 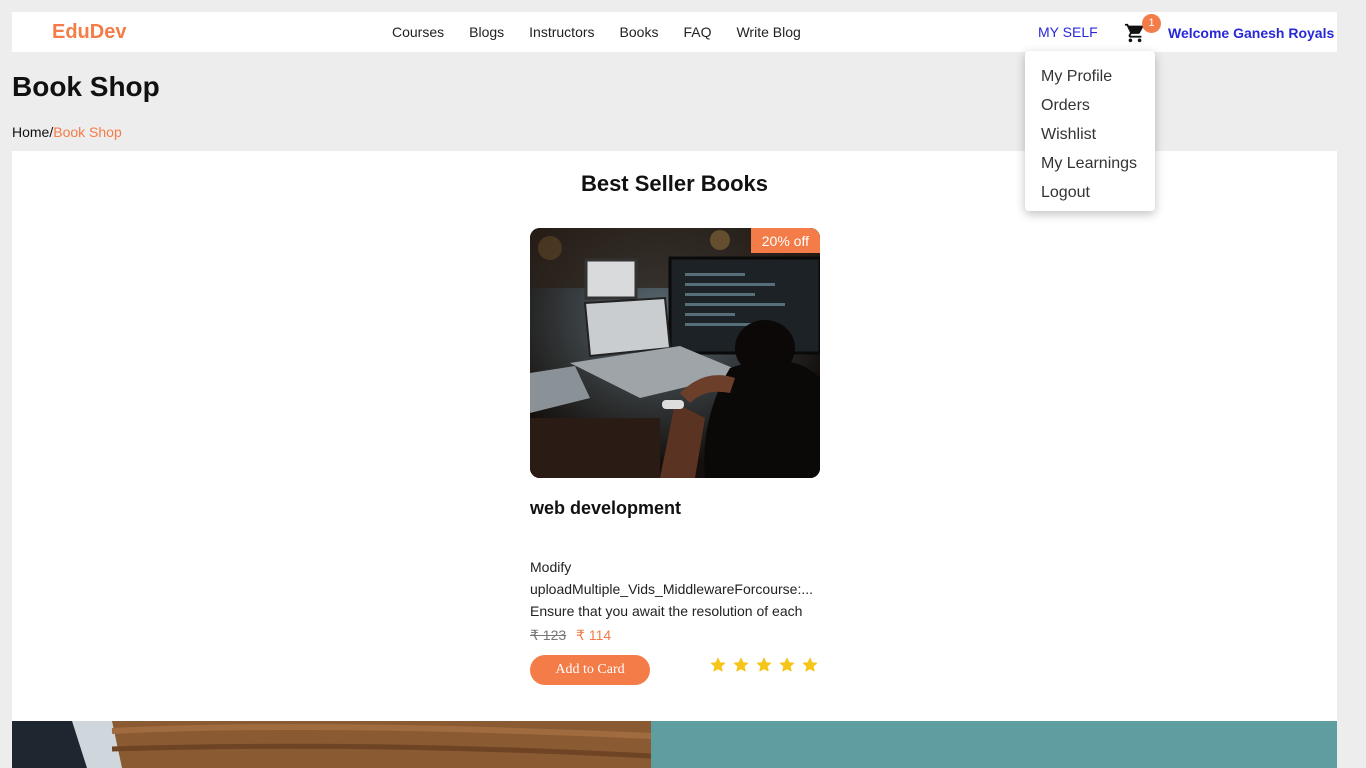 I want to click on breadcrumb: Home/Book Shop, so click(x=67, y=132).